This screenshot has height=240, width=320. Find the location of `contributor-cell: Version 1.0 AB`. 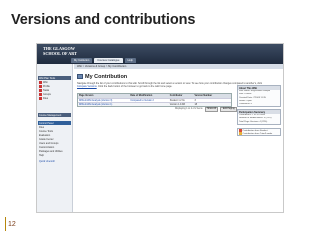

contributor-cell: Version 1.0 AB is located at coordinates (177, 104).